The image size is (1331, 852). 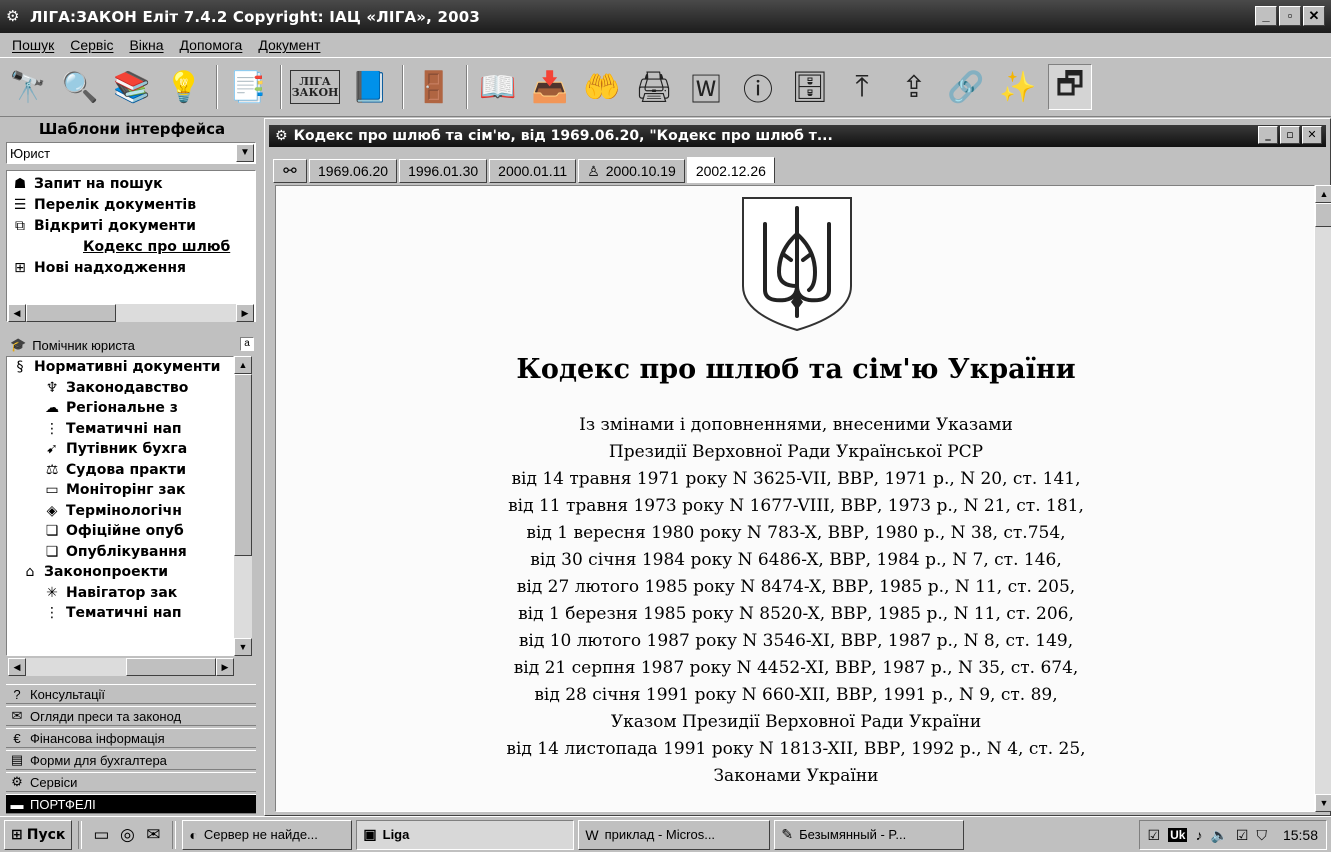 What do you see at coordinates (131, 153) in the screenshot?
I see `profile-select: Юрист ▼` at bounding box center [131, 153].